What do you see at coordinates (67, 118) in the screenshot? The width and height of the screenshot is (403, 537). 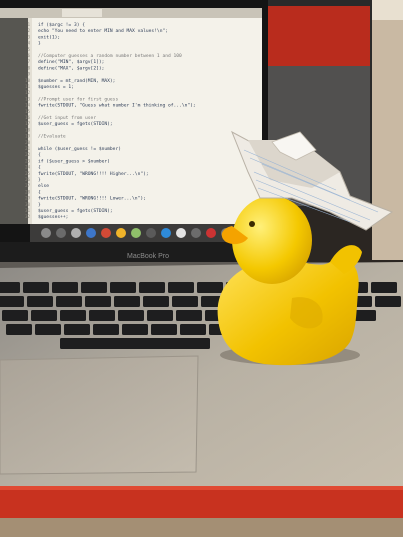 I see `code-line: //Get input from user` at bounding box center [67, 118].